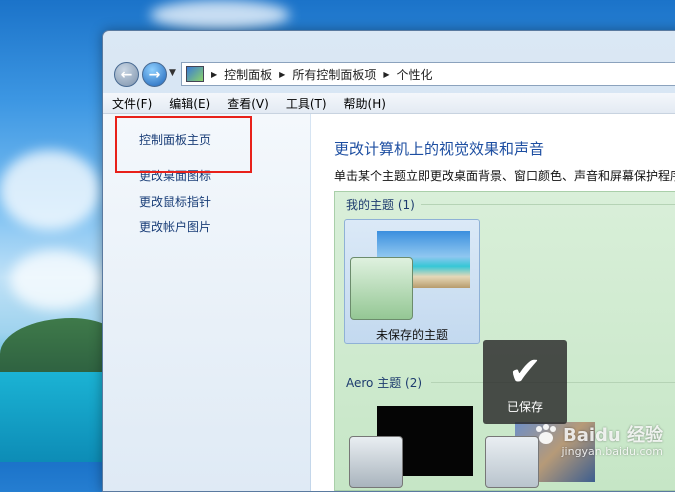 The height and width of the screenshot is (492, 675). Describe the element at coordinates (384, 383) in the screenshot. I see `aero-themes-header: Aero 主题 (2)` at that location.